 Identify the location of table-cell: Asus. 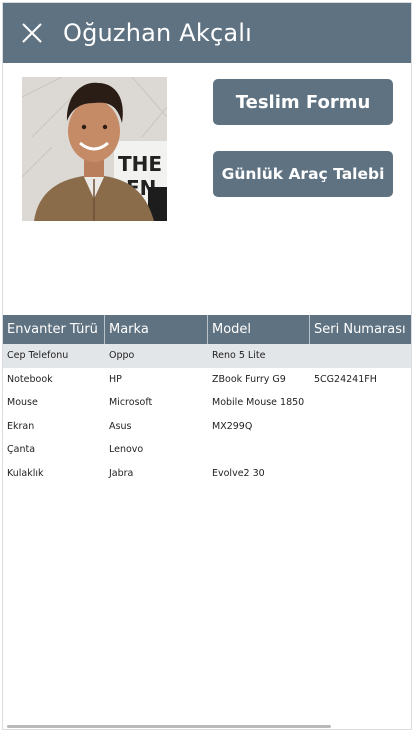
(120, 426).